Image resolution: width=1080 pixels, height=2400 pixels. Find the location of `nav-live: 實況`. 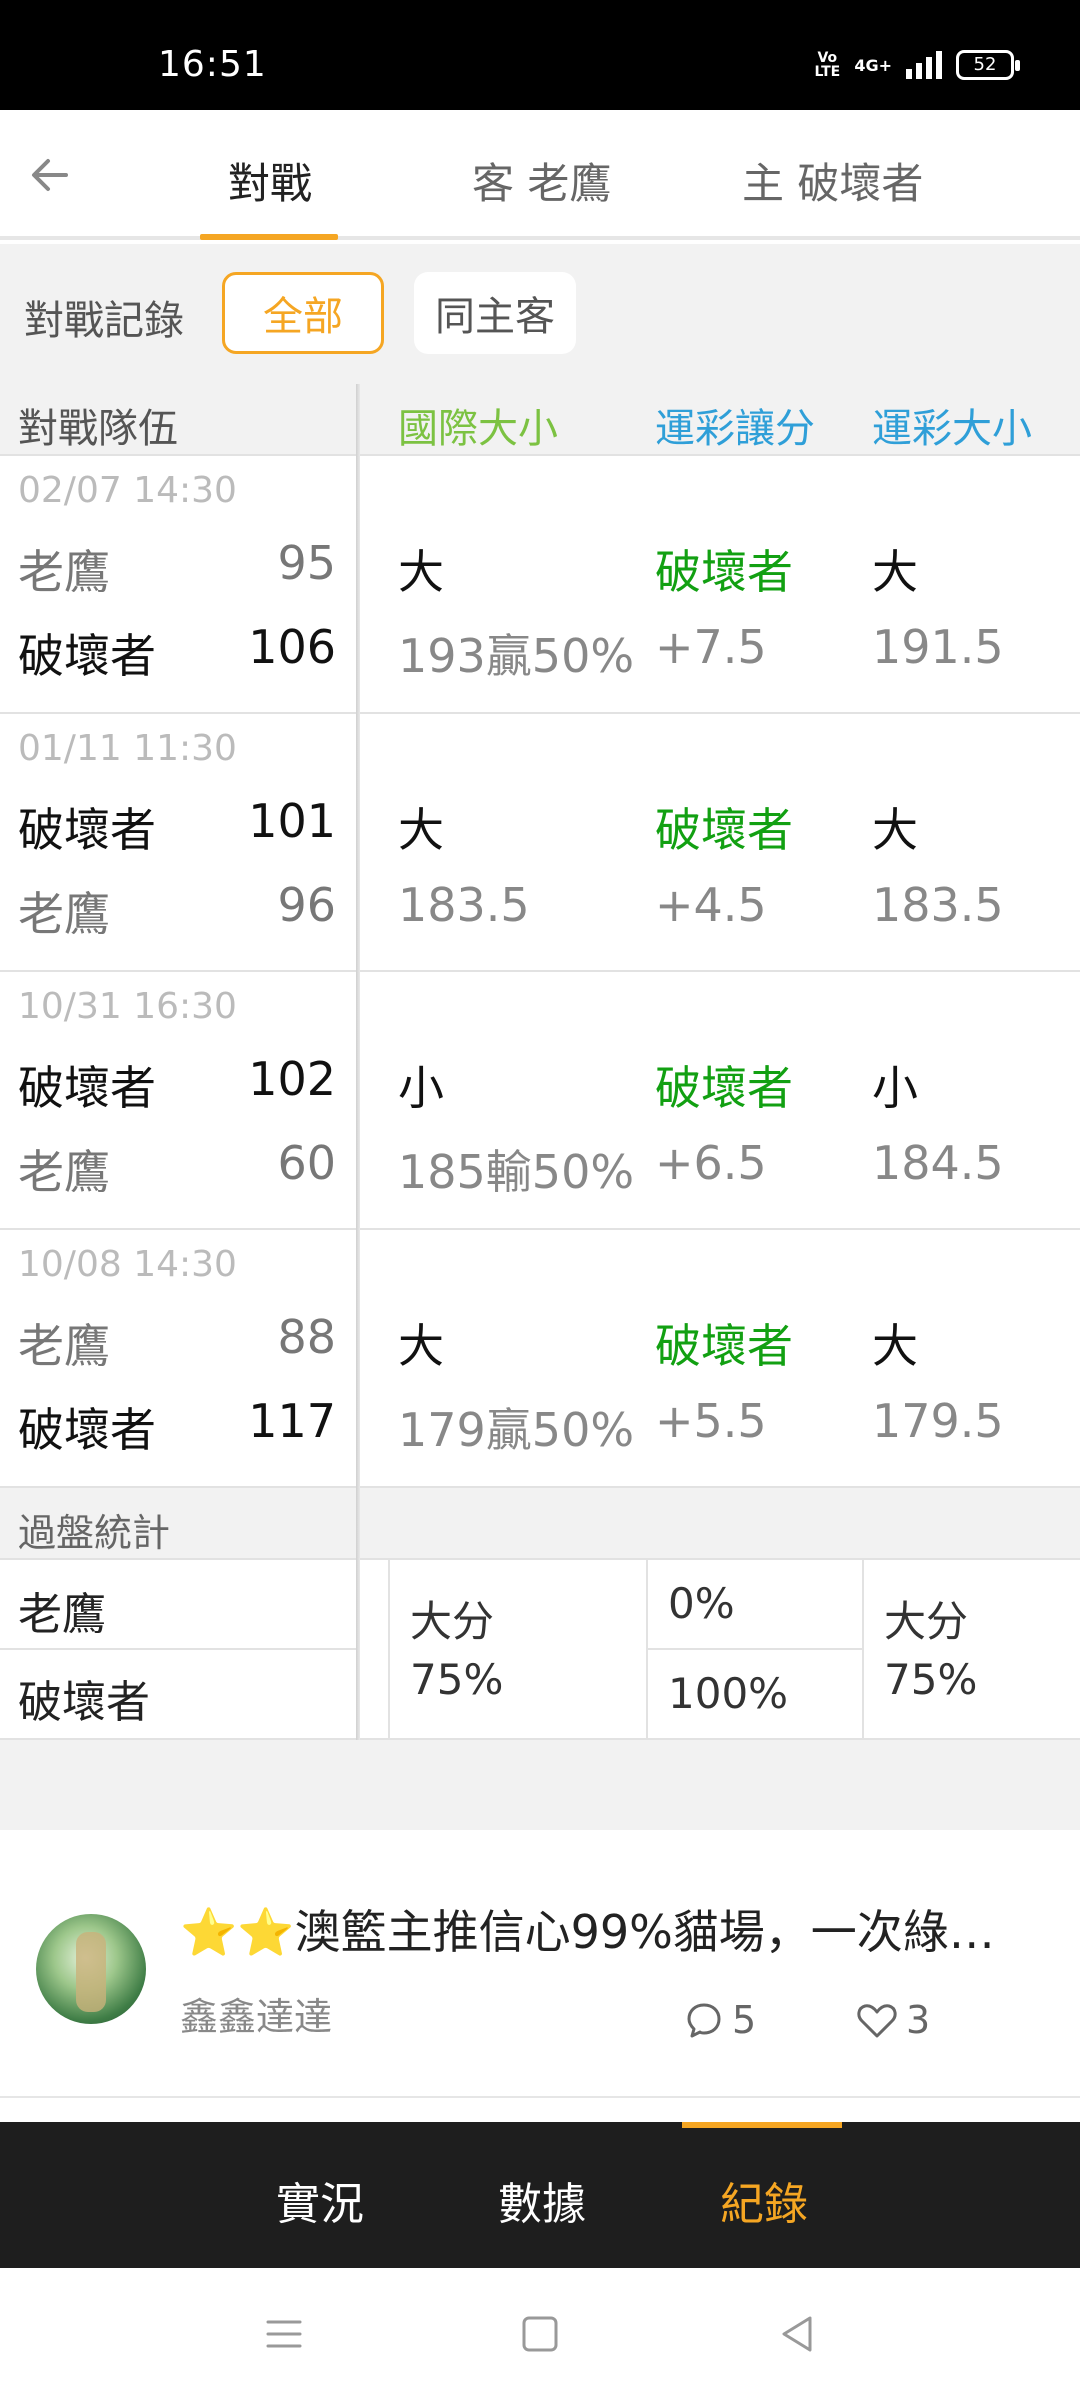

nav-live: 實況 is located at coordinates (320, 2200).